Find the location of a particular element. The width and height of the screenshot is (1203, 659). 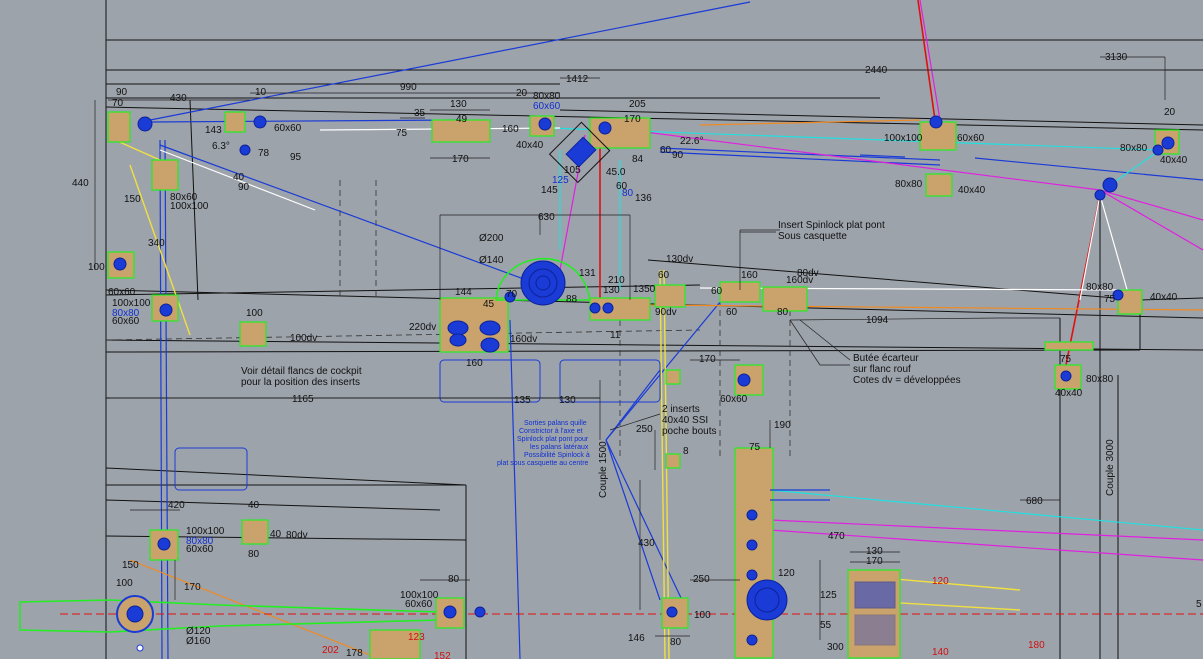

dim-label: 250 is located at coordinates (644, 429).